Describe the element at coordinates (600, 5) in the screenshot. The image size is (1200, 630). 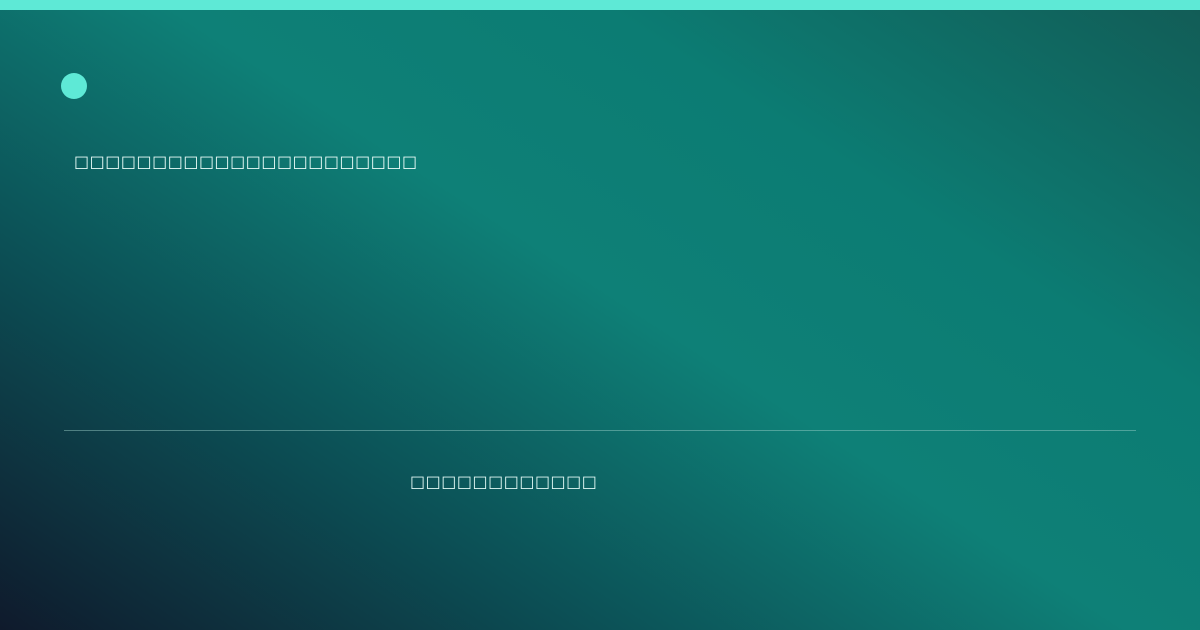
I see `top-accent-bar` at that location.